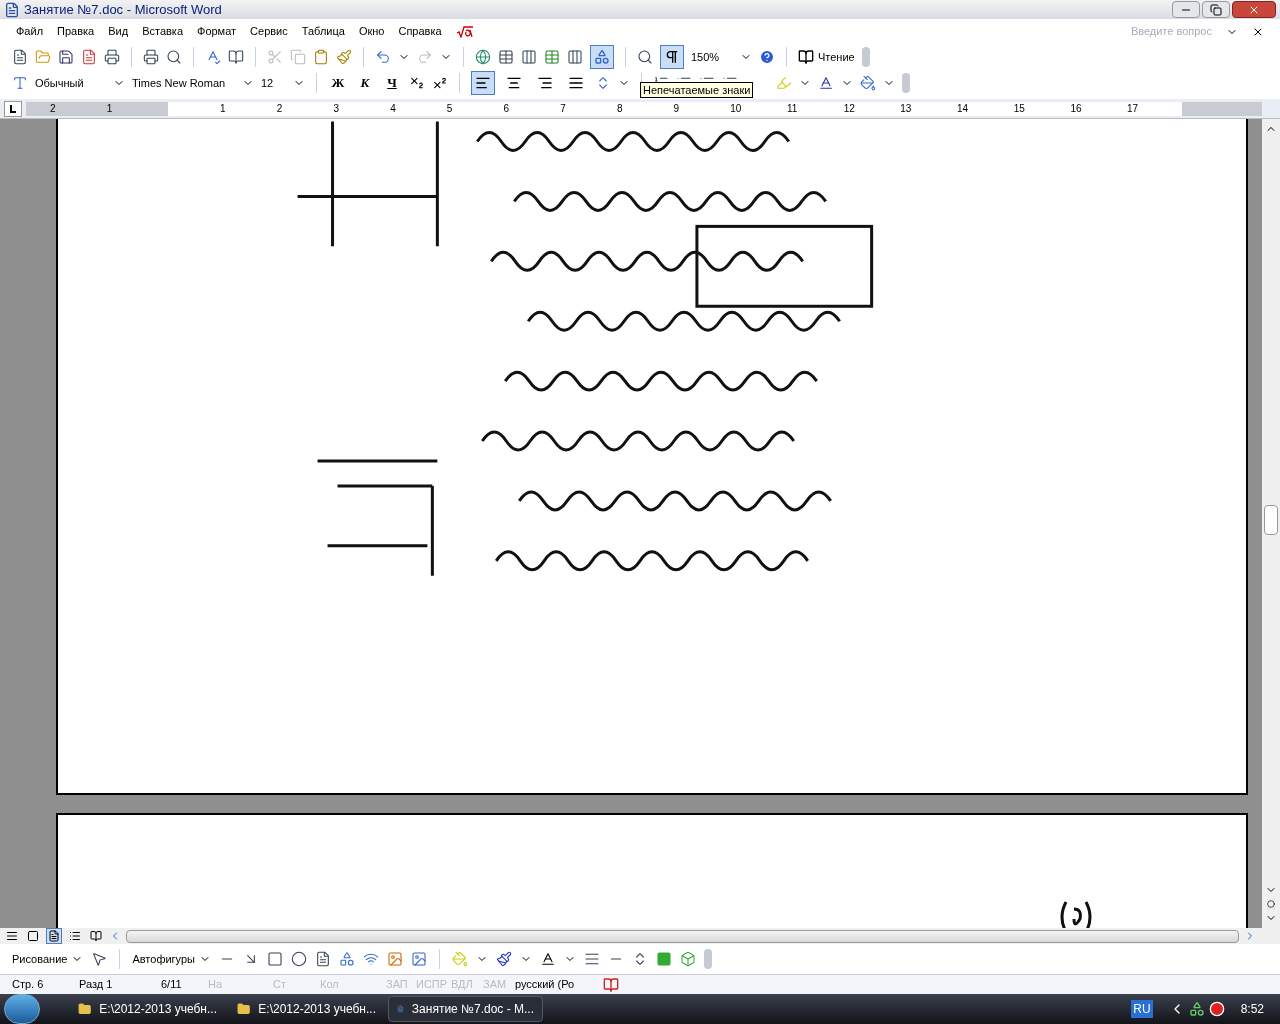 The height and width of the screenshot is (1024, 1280). I want to click on status-field: ВДЛ, so click(467, 984).